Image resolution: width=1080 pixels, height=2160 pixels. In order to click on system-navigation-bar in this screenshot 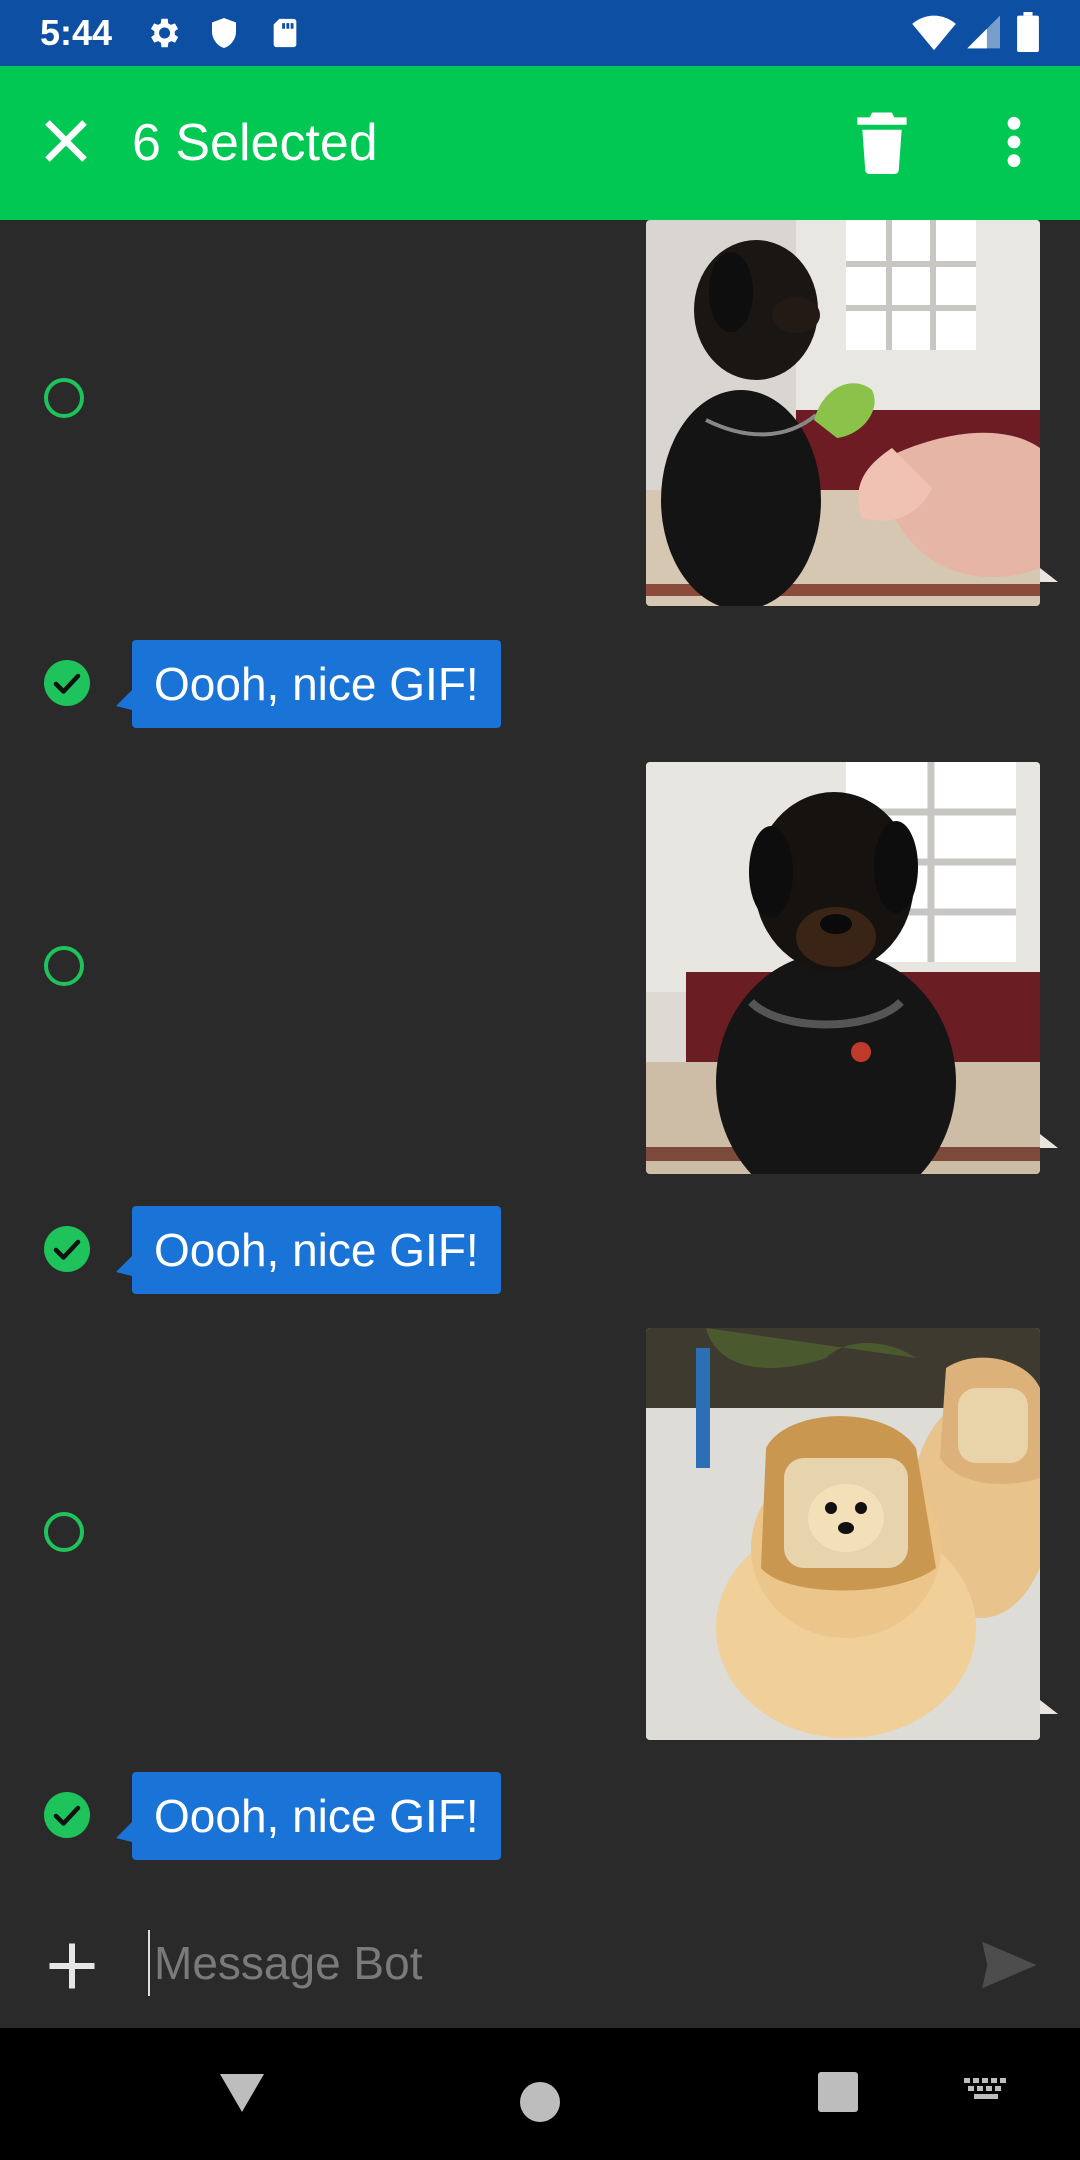, I will do `click(540, 2094)`.